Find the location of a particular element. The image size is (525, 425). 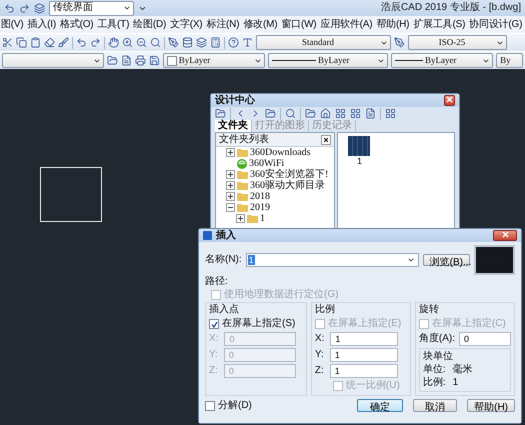

input-field: 0 is located at coordinates (485, 339).